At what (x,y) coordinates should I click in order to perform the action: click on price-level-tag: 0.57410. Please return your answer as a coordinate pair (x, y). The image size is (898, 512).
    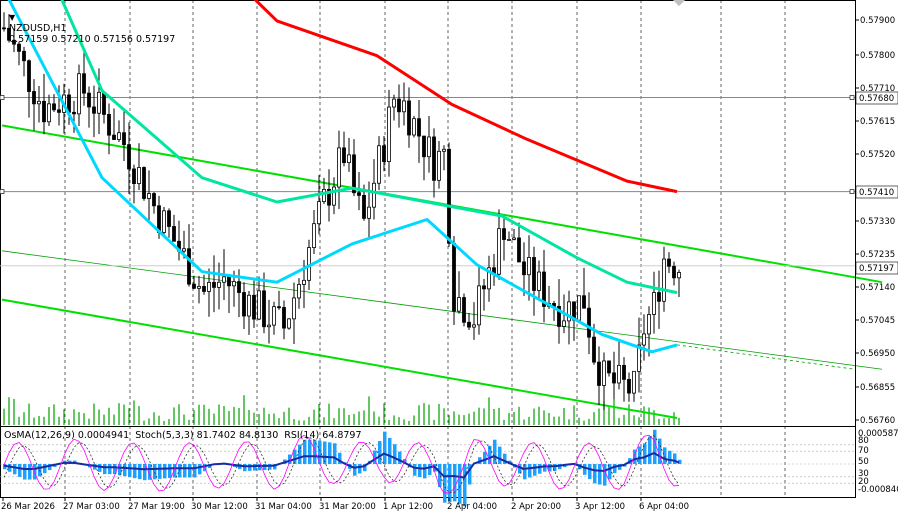
    Looking at the image, I should click on (876, 192).